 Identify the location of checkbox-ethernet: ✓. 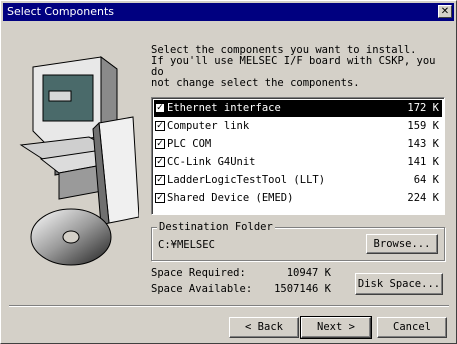
(160, 108).